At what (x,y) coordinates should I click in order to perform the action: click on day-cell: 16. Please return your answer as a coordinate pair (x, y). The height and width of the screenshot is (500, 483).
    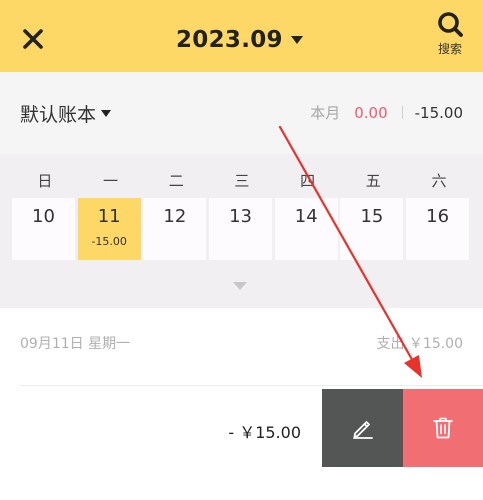
    Looking at the image, I should click on (438, 229).